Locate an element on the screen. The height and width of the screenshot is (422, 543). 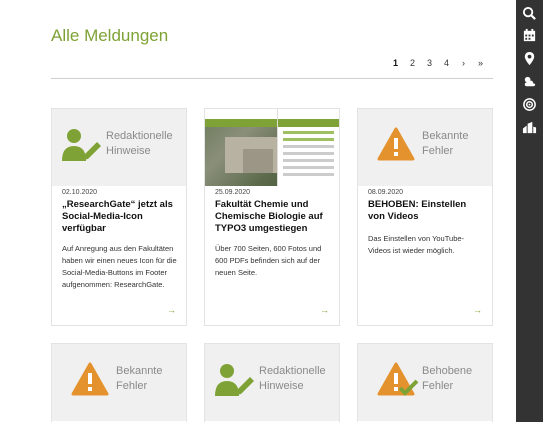
faculty-photo is located at coordinates (272, 147).